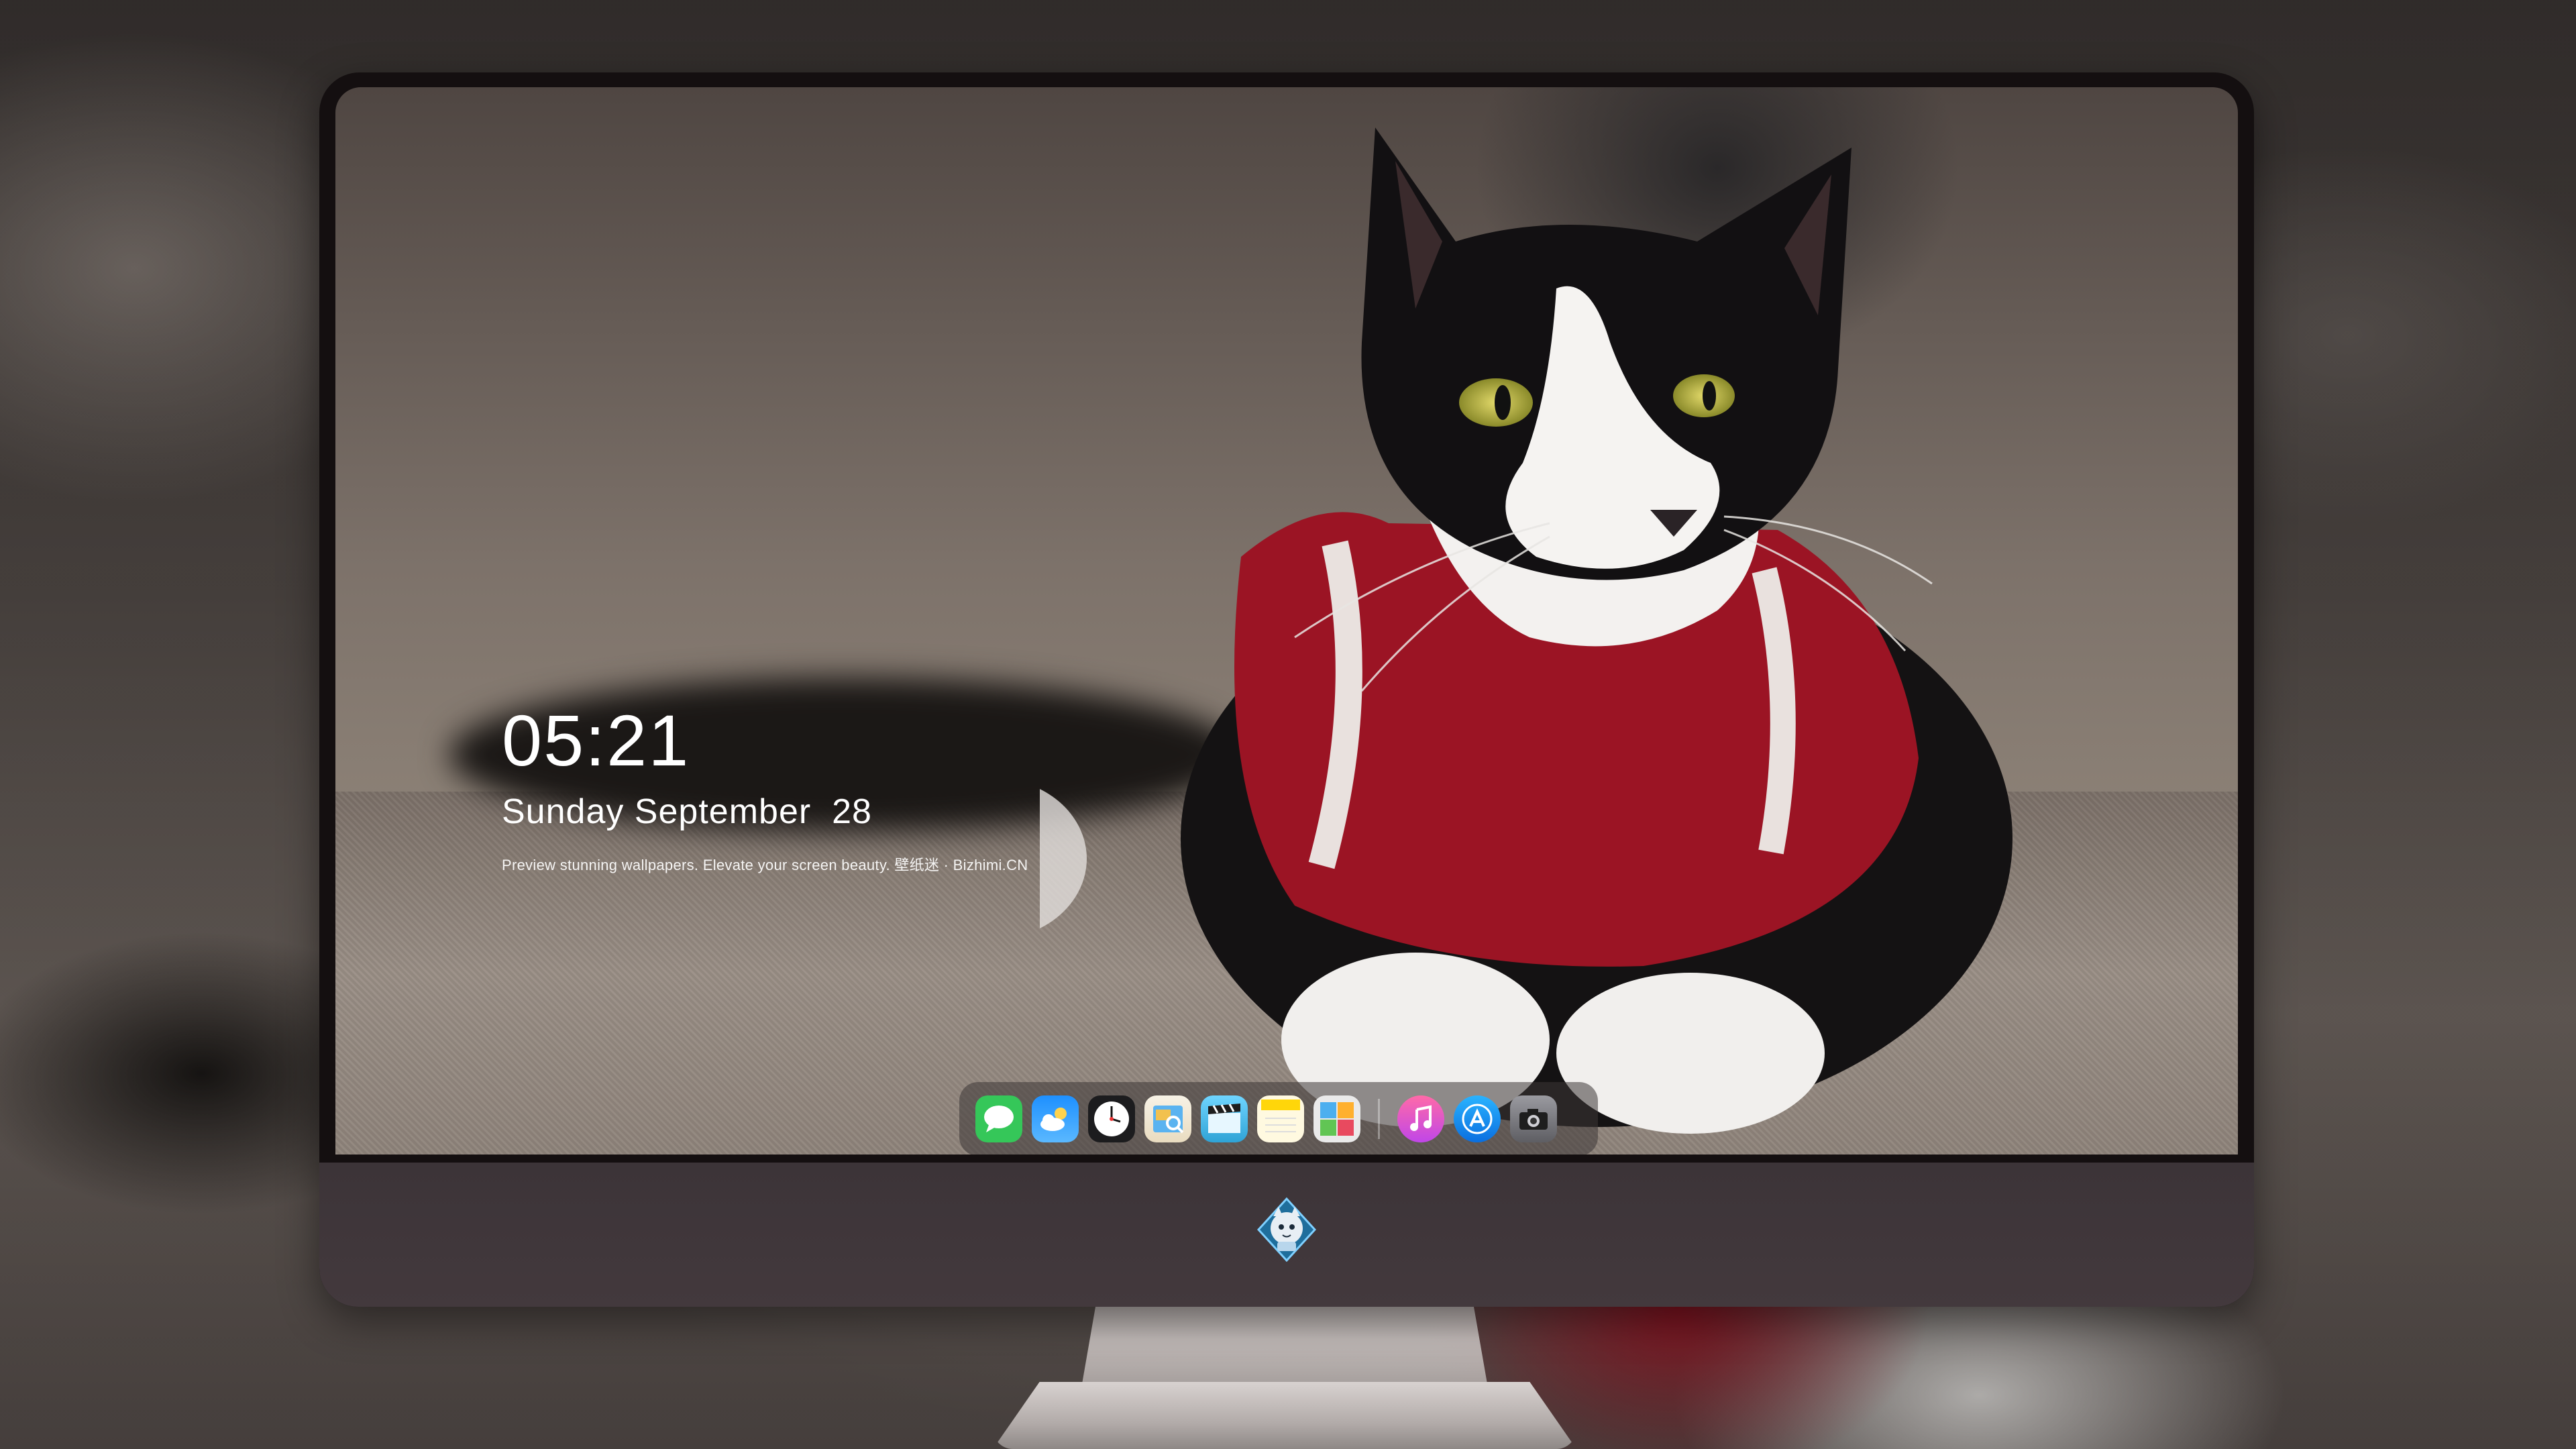 The height and width of the screenshot is (1449, 2576). Describe the element at coordinates (1224, 1118) in the screenshot. I see `final-cut-icon` at that location.